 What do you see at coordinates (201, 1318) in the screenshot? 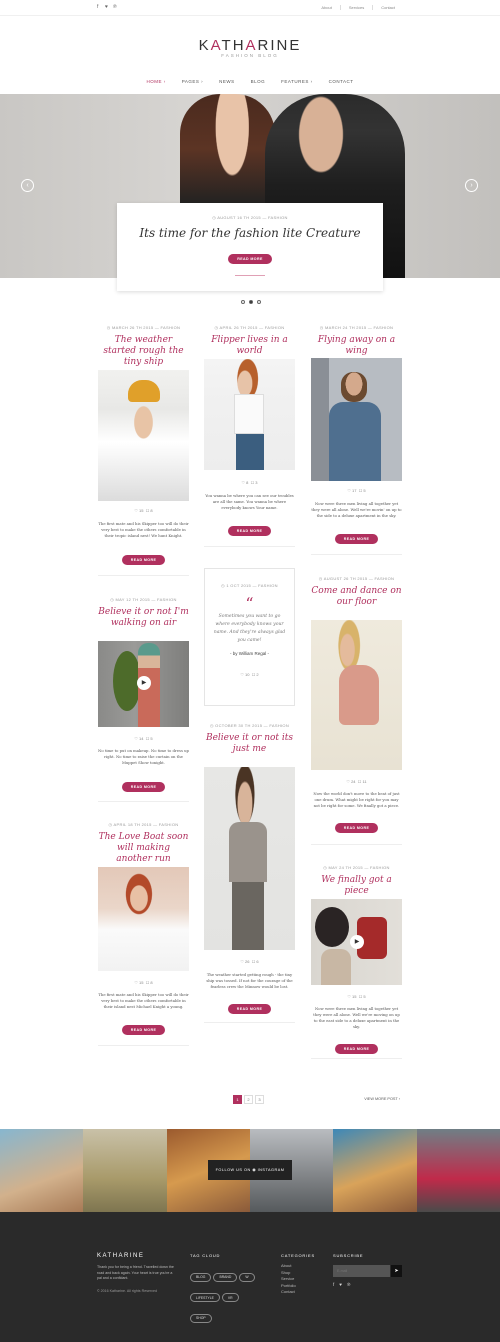
I see `tag-shop: SHOP` at bounding box center [201, 1318].